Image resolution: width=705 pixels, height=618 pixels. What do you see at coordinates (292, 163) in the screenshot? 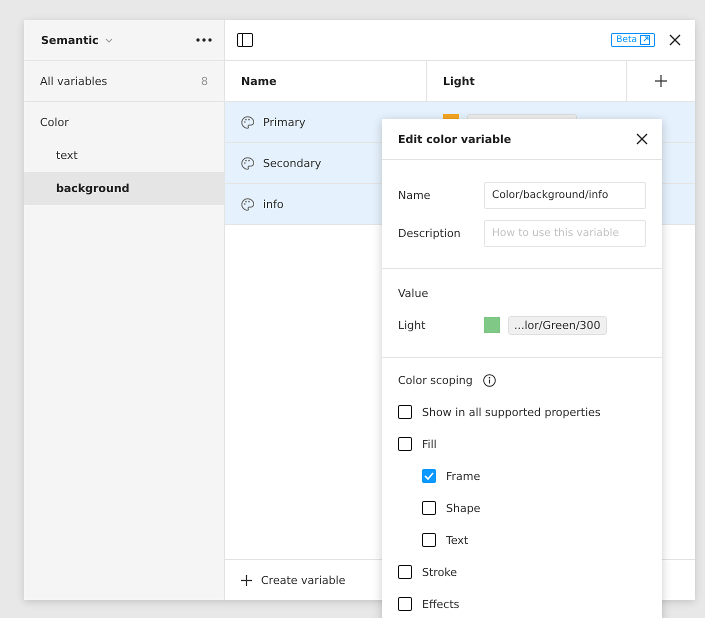
I see `variable-name: Secondary` at bounding box center [292, 163].